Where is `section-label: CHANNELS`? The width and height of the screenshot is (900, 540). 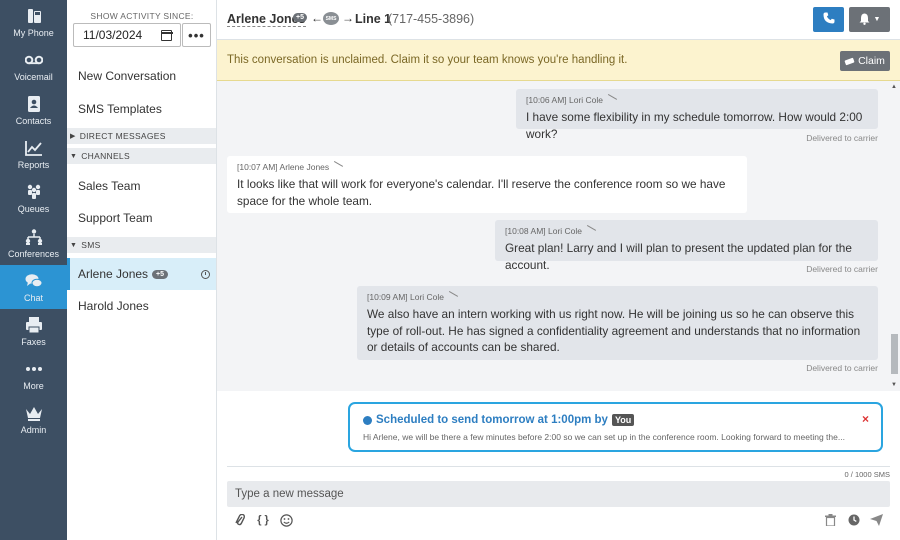
section-label: CHANNELS is located at coordinates (105, 156).